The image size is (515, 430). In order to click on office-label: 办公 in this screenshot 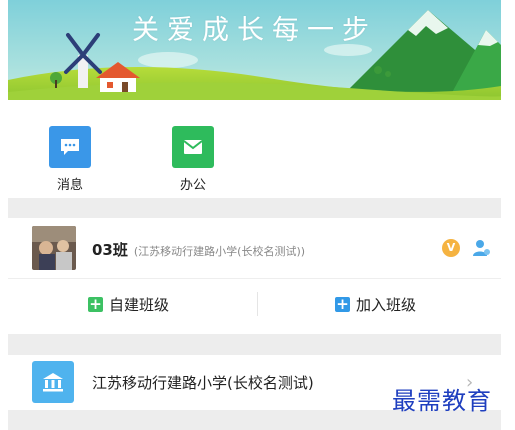, I will do `click(192, 185)`.